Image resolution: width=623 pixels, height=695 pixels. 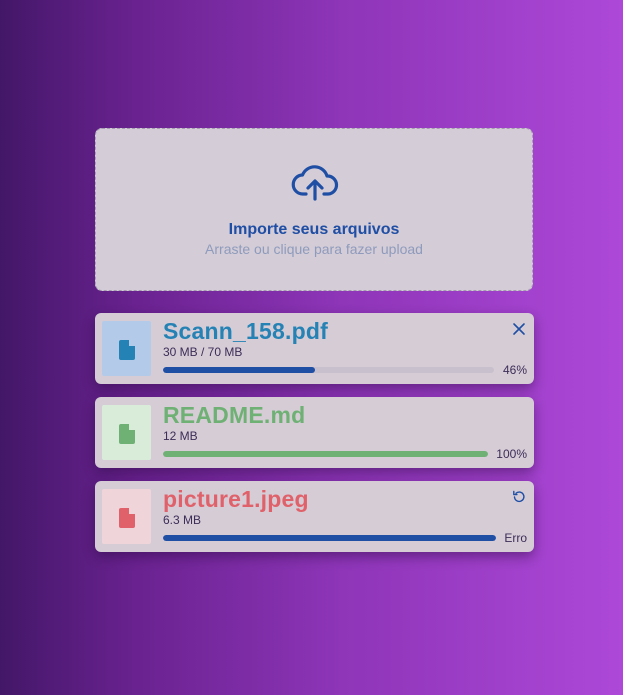 I want to click on progress-label: 46%, so click(x=514, y=370).